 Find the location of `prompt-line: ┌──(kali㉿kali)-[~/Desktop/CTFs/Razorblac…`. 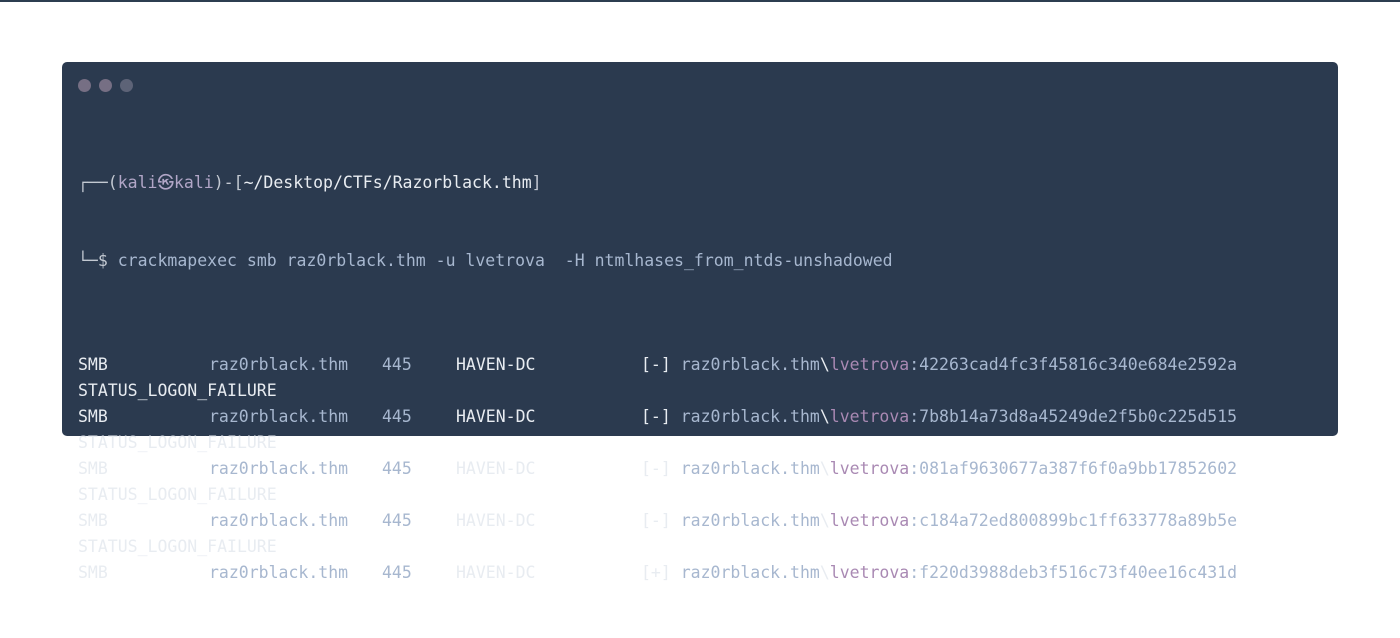

prompt-line: ┌──(kali㉿kali)-[~/Desktop/CTFs/Razorblac… is located at coordinates (700, 183).